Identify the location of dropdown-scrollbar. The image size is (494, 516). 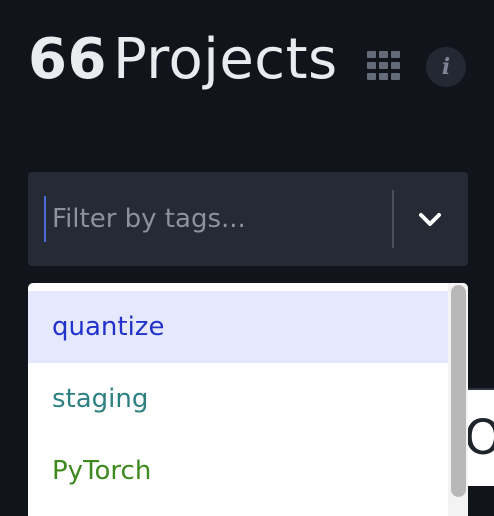
(458, 399).